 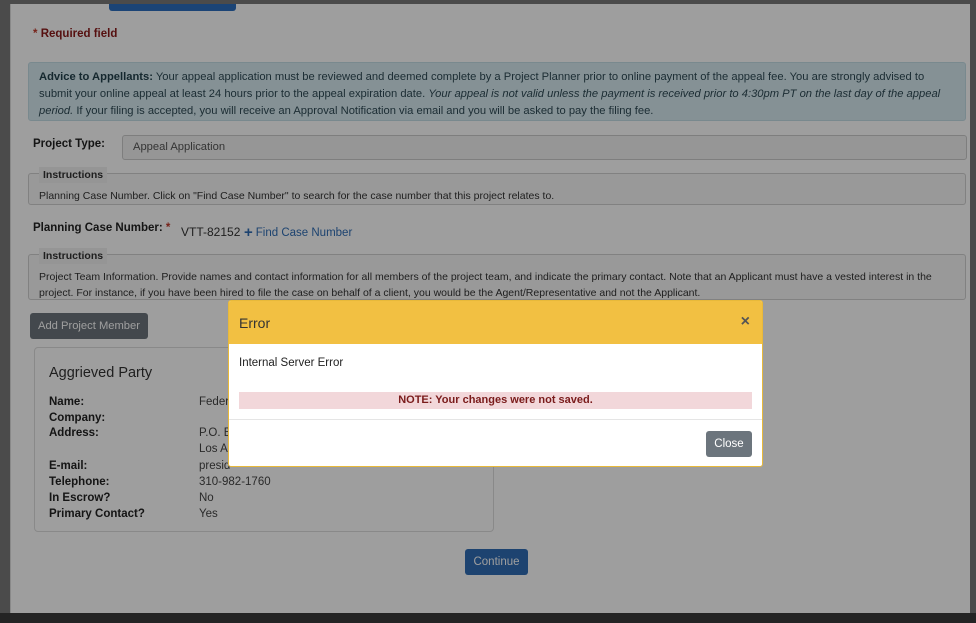 What do you see at coordinates (291, 363) in the screenshot?
I see `error-message: Internal Server Error` at bounding box center [291, 363].